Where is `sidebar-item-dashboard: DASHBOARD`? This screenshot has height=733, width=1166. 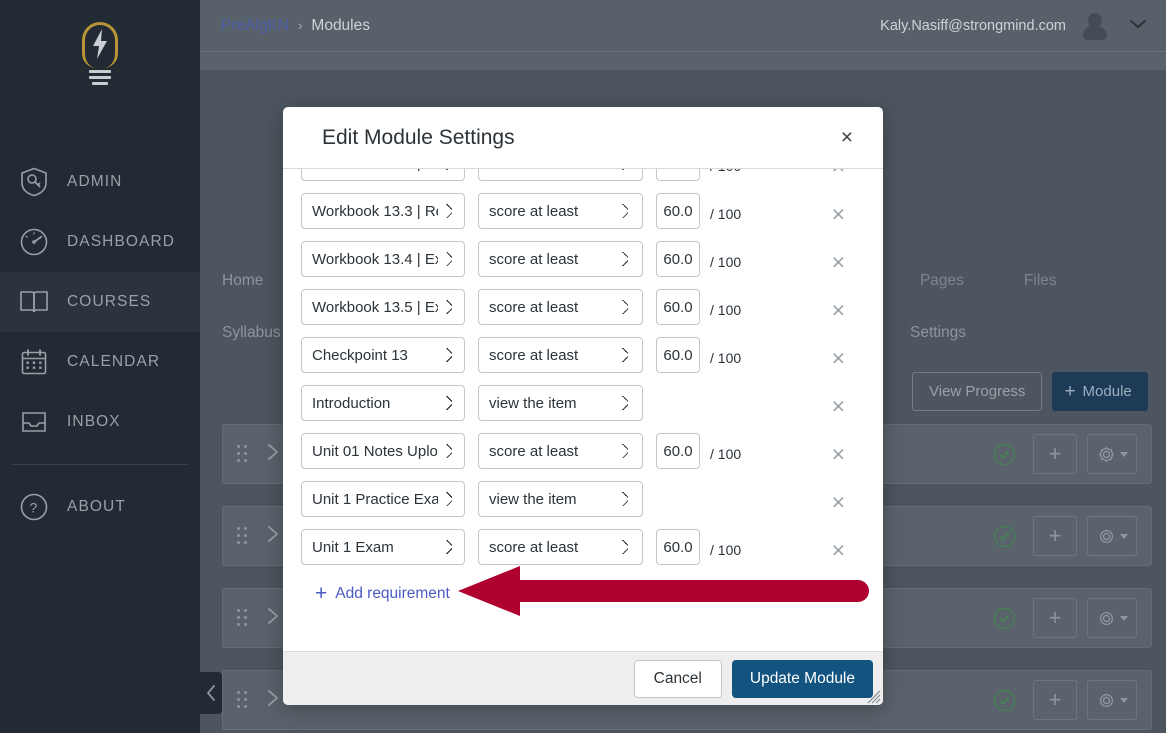
sidebar-item-dashboard: DASHBOARD is located at coordinates (100, 242).